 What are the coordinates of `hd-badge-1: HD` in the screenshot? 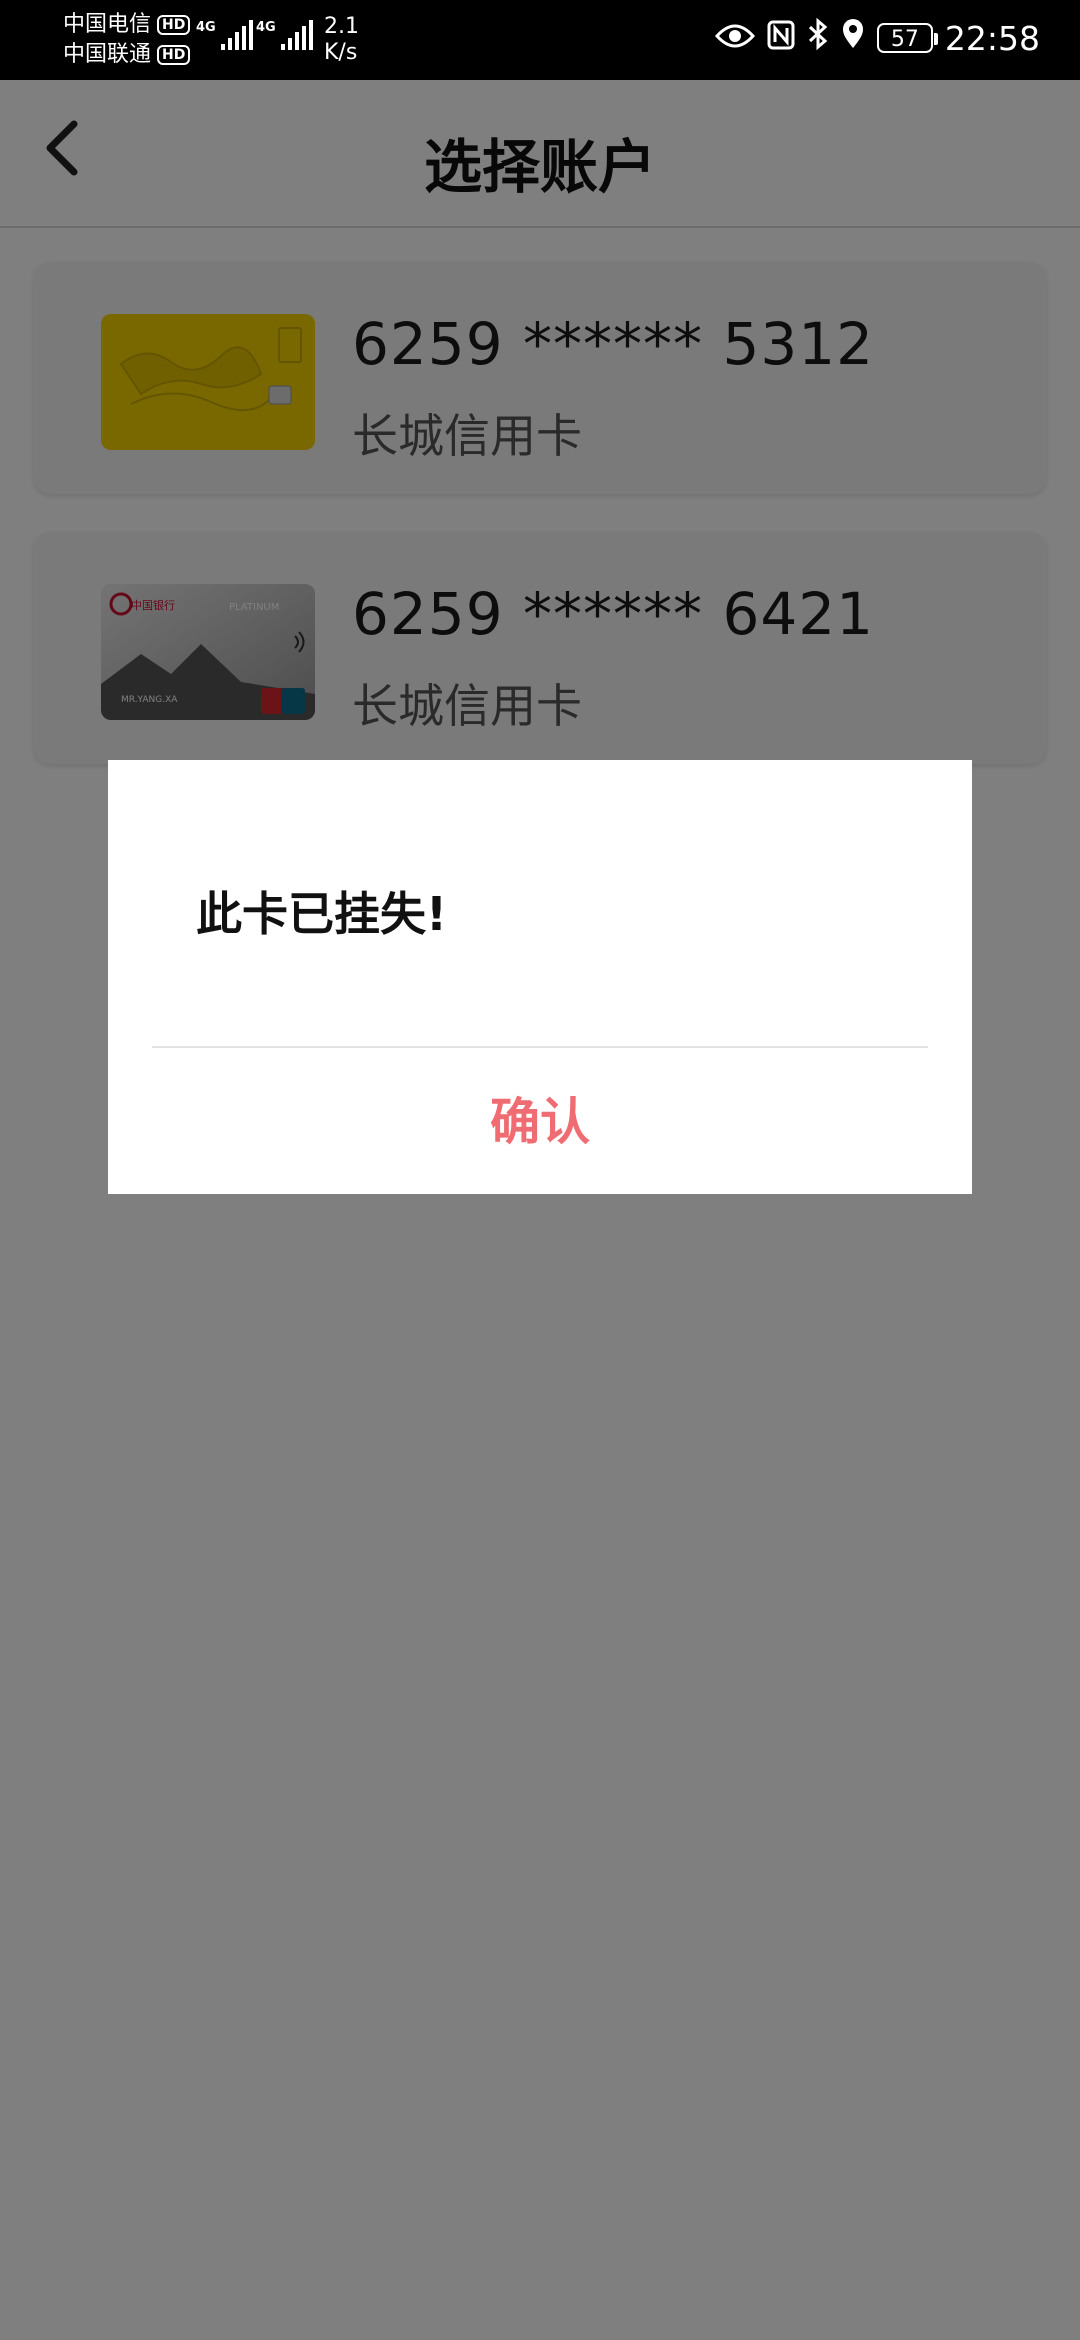 It's located at (174, 25).